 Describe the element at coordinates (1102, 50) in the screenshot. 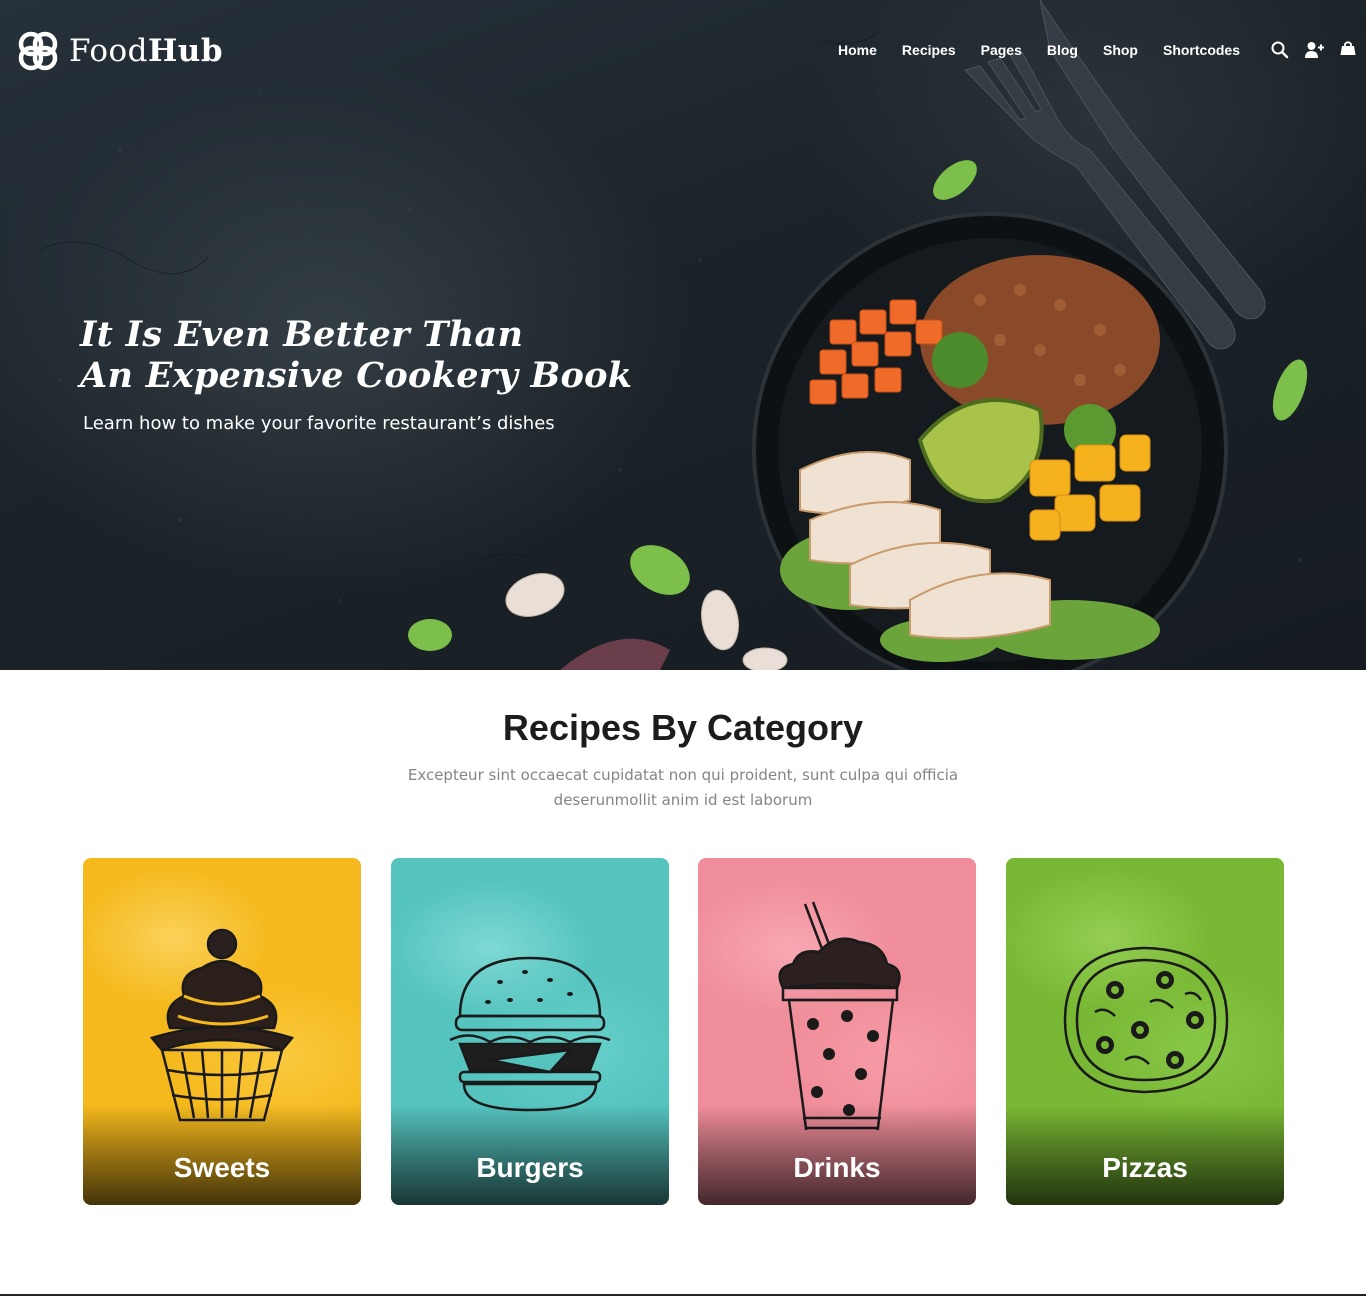

I see `main-navigation: Home Recipes Pages Blog Shop Shortcodes` at that location.